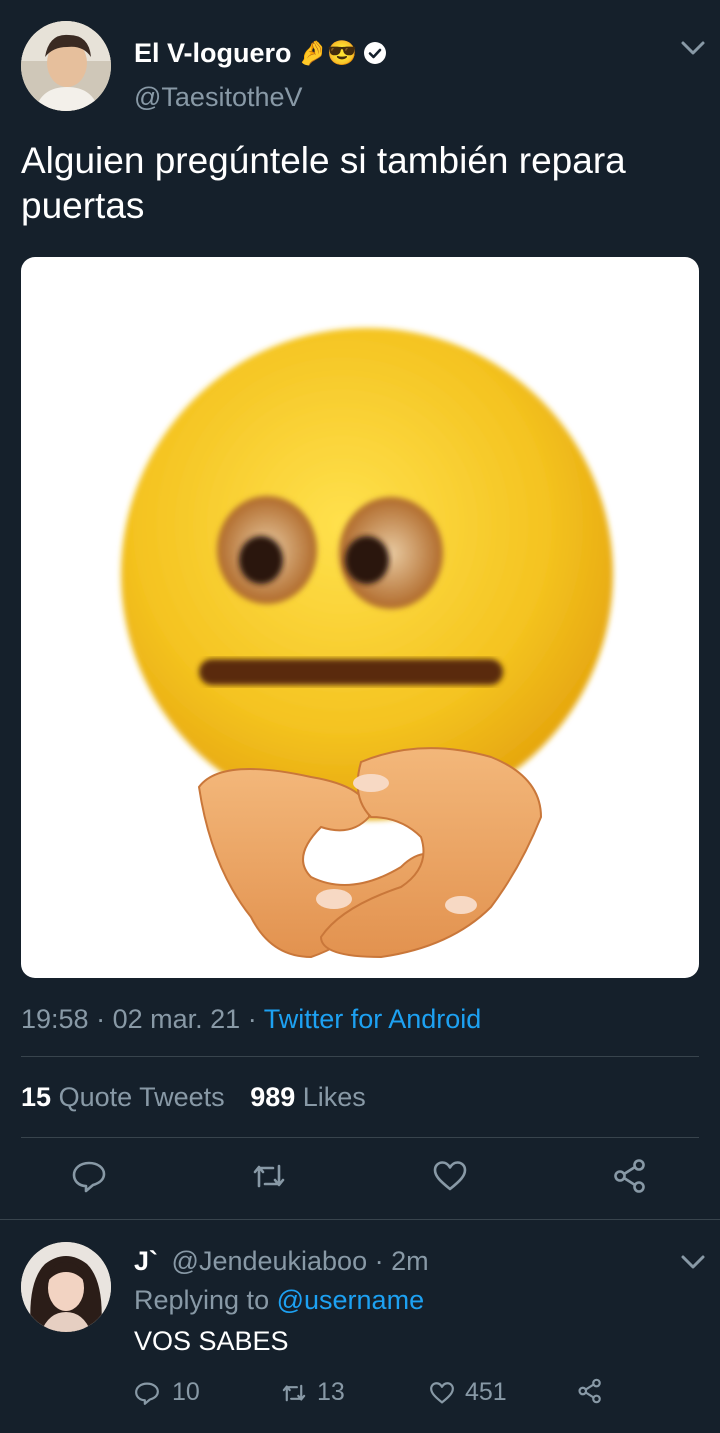 This screenshot has width=720, height=1433. Describe the element at coordinates (66, 1287) in the screenshot. I see `reply-author-avatar` at that location.